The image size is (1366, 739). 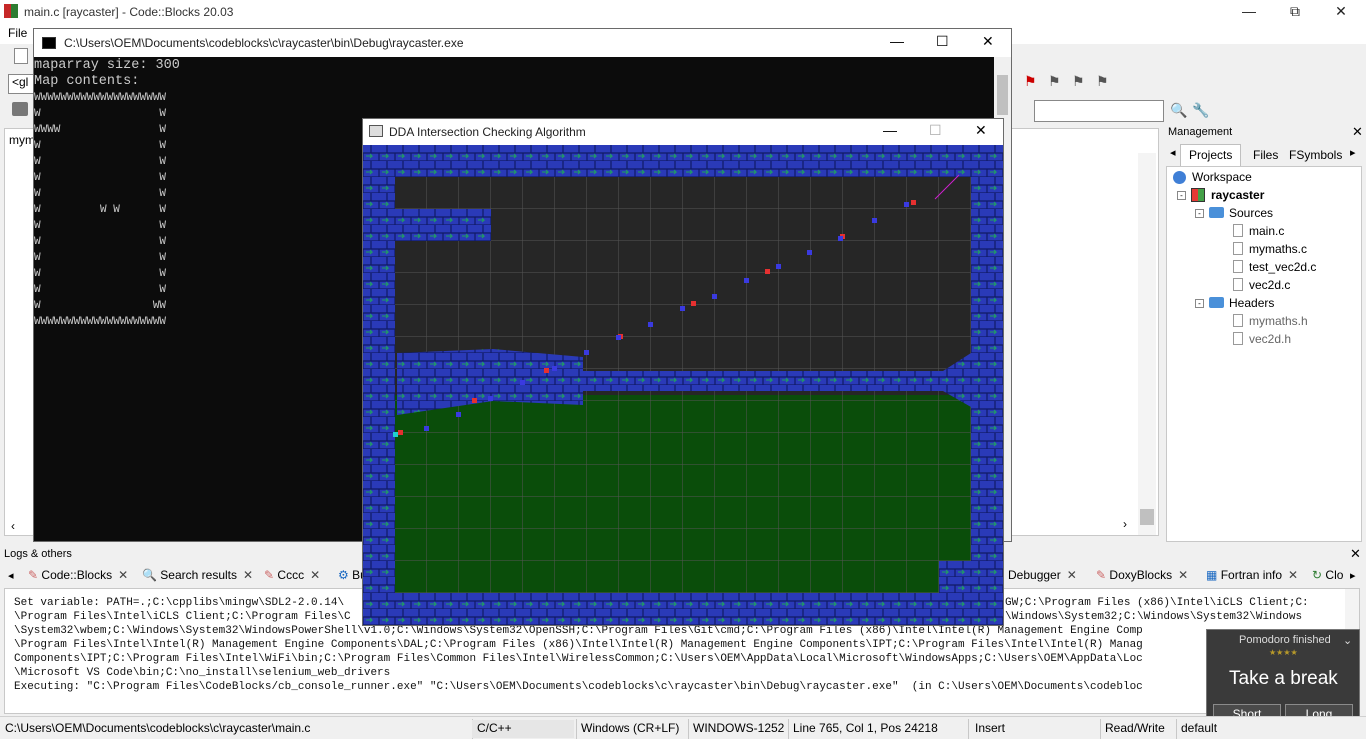 What do you see at coordinates (890, 130) in the screenshot?
I see `dda-minimize-button: —` at bounding box center [890, 130].